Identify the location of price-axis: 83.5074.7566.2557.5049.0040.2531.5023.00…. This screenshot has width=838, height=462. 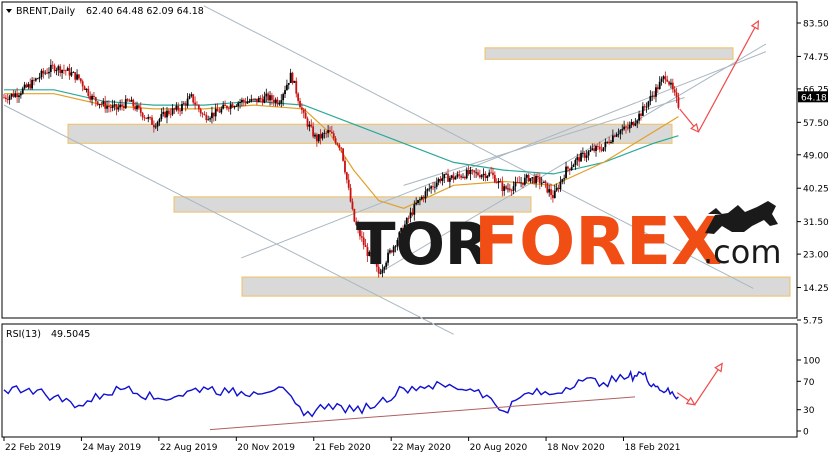
(813, 173).